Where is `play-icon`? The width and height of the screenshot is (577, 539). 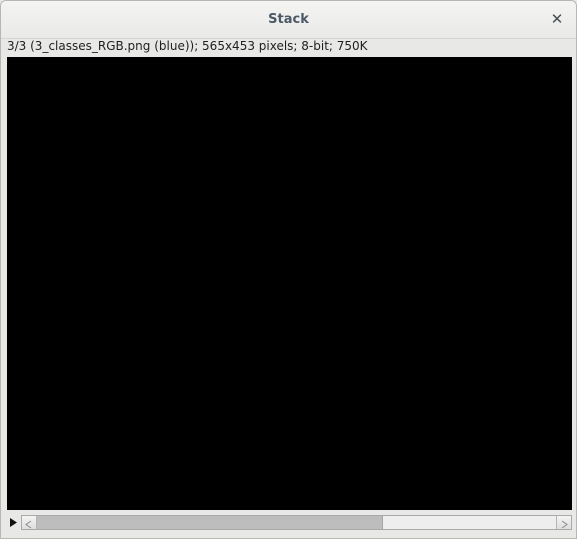 play-icon is located at coordinates (13, 522).